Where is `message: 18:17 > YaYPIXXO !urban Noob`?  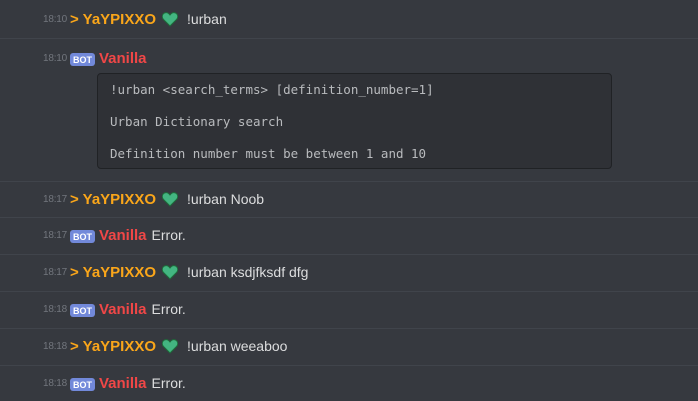
message: 18:17 > YaYPIXXO !urban Noob is located at coordinates (349, 199).